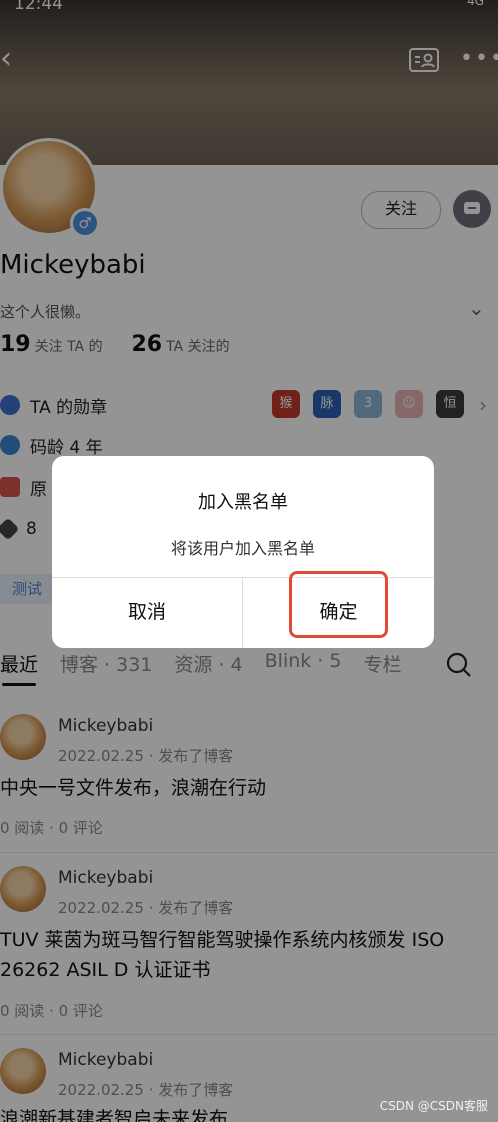 This screenshot has width=498, height=1122. What do you see at coordinates (243, 502) in the screenshot?
I see `dialog-title: 加入黑名单` at bounding box center [243, 502].